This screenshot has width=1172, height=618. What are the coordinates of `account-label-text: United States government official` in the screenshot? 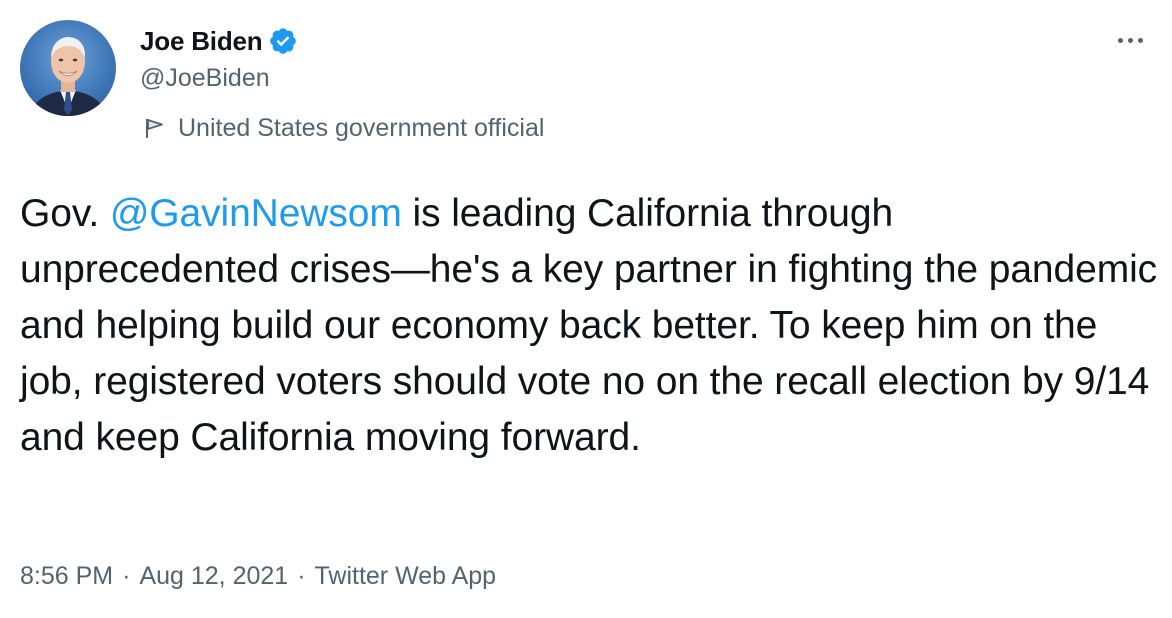 It's located at (361, 127).